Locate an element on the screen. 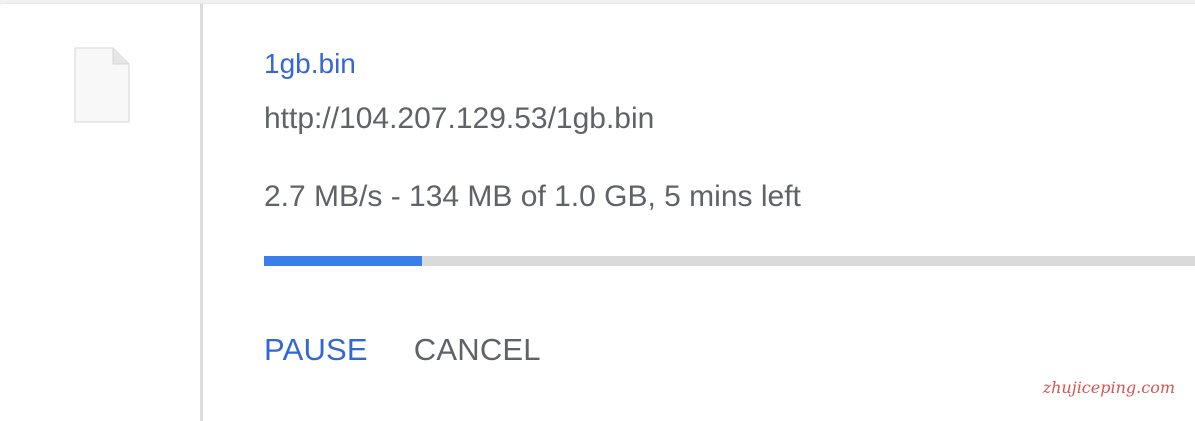  cancel-button: CANCEL is located at coordinates (477, 350).